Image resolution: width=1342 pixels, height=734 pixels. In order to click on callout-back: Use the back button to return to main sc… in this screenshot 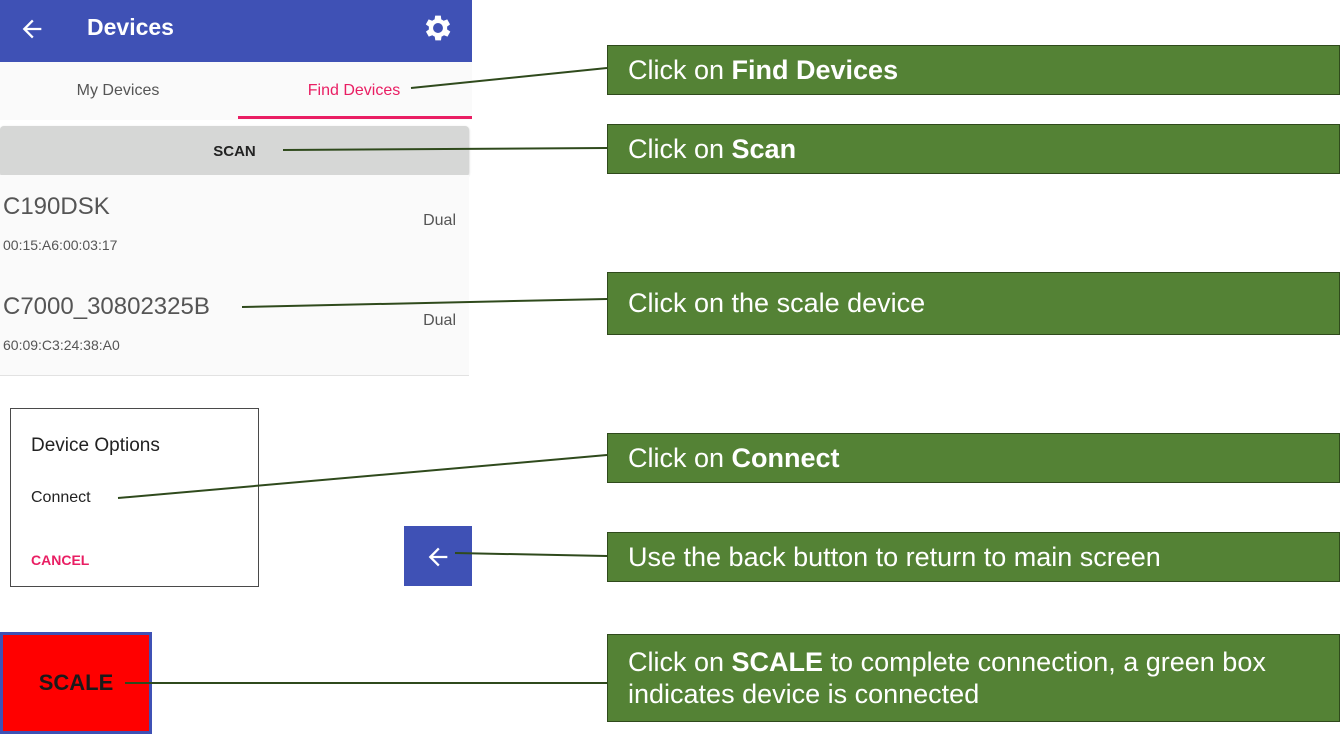, I will do `click(973, 557)`.